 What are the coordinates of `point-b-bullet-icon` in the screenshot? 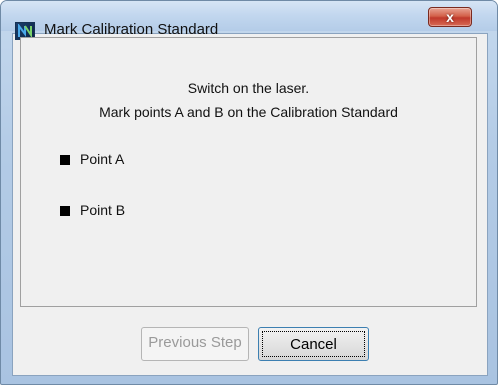 It's located at (65, 211).